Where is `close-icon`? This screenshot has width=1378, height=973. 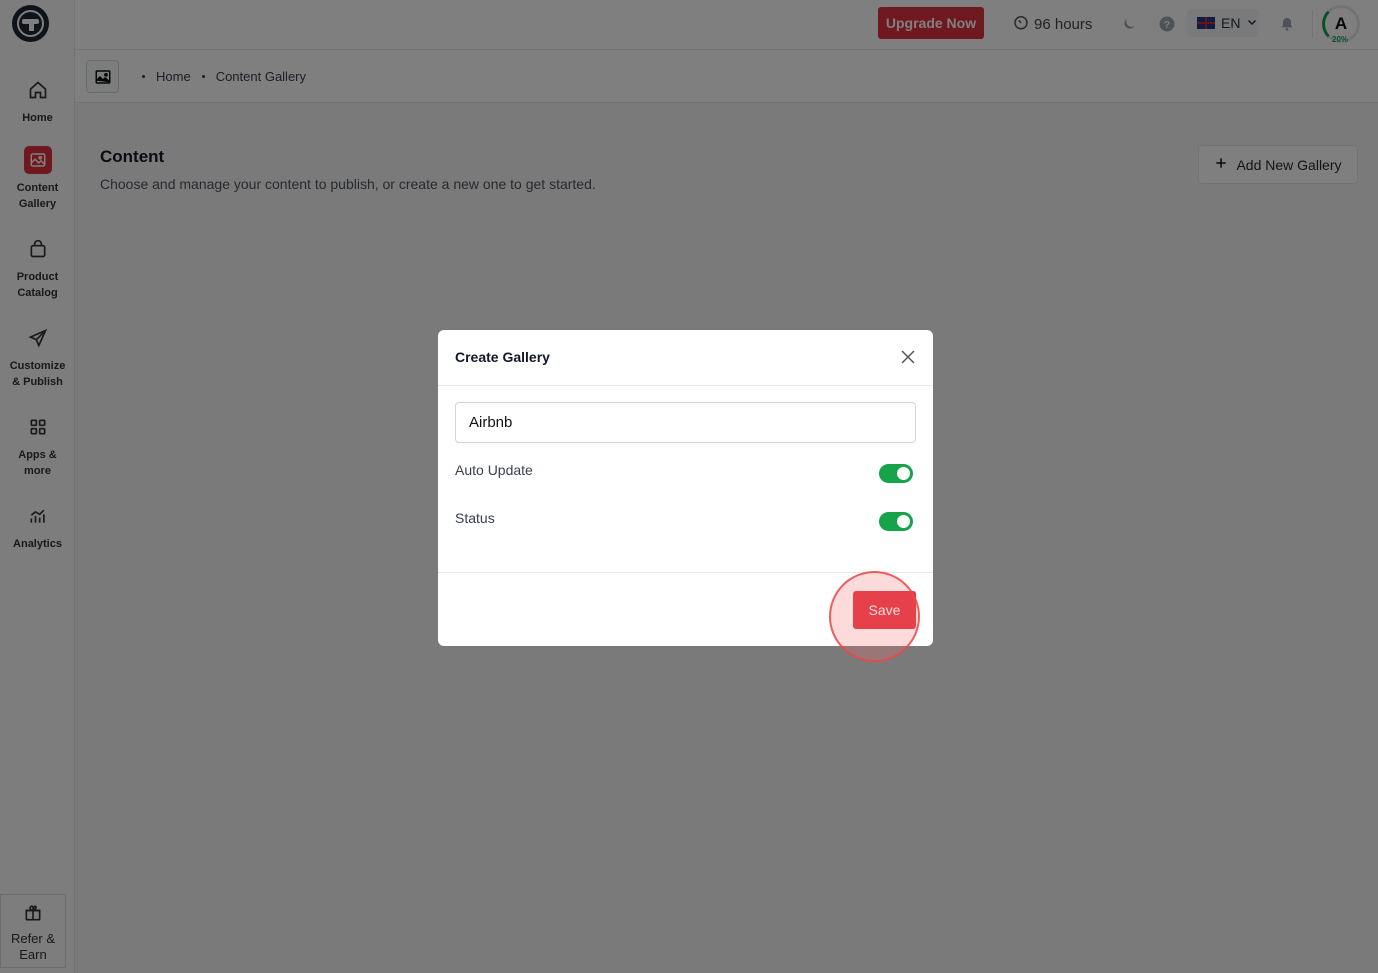 close-icon is located at coordinates (908, 358).